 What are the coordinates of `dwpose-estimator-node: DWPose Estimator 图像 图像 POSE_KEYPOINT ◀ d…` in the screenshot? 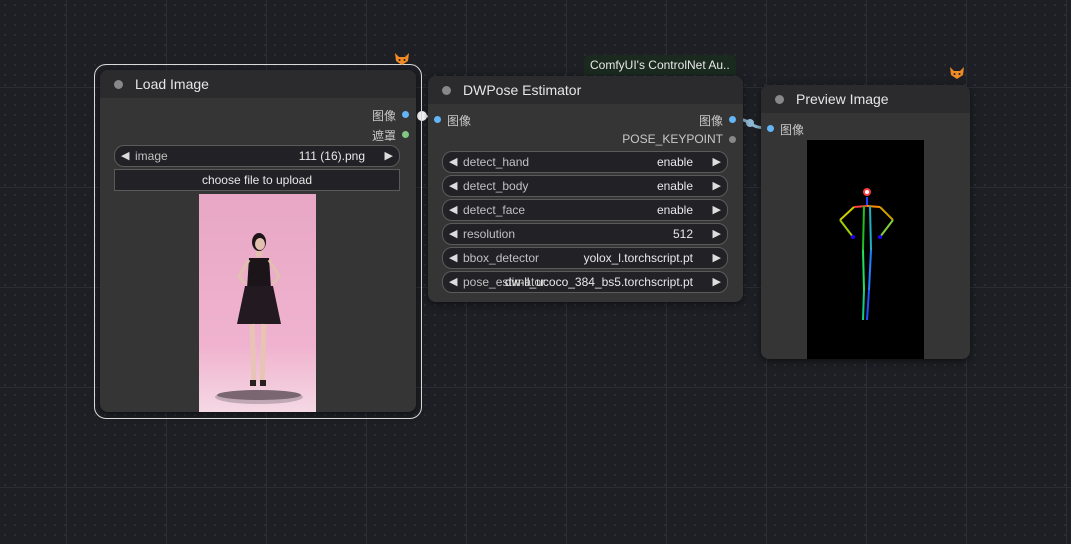 It's located at (585, 189).